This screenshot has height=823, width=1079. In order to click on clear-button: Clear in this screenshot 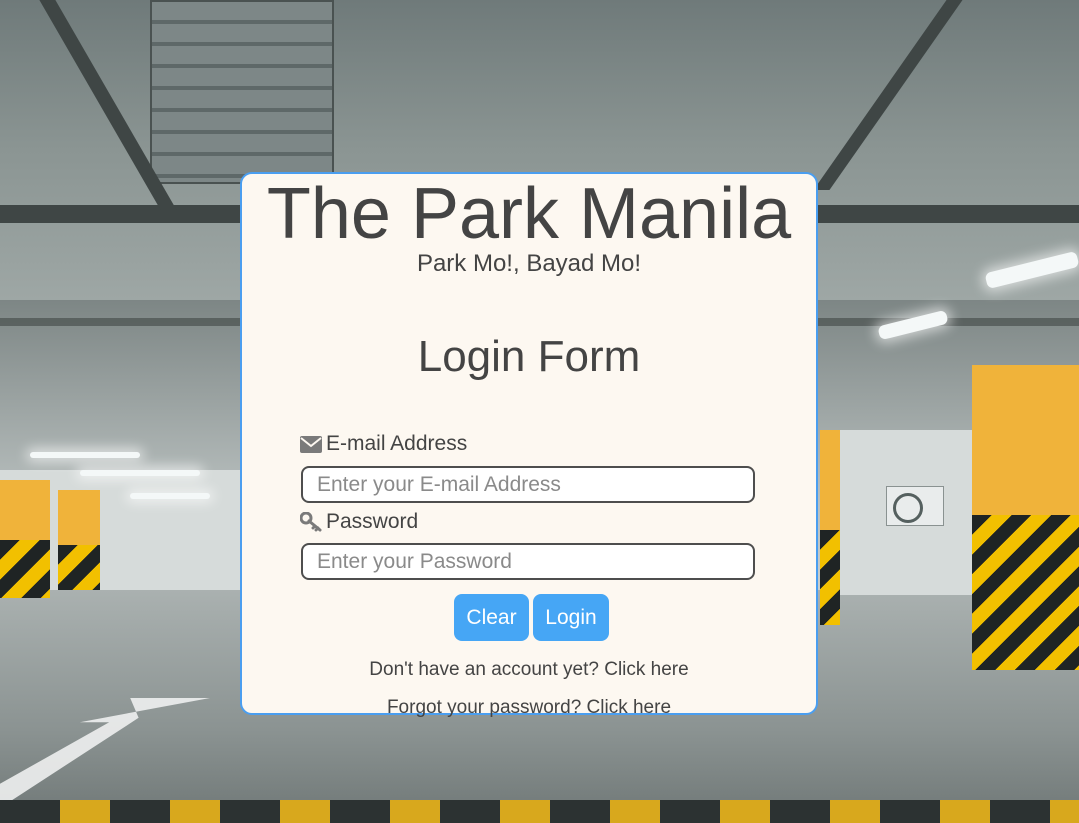, I will do `click(491, 617)`.